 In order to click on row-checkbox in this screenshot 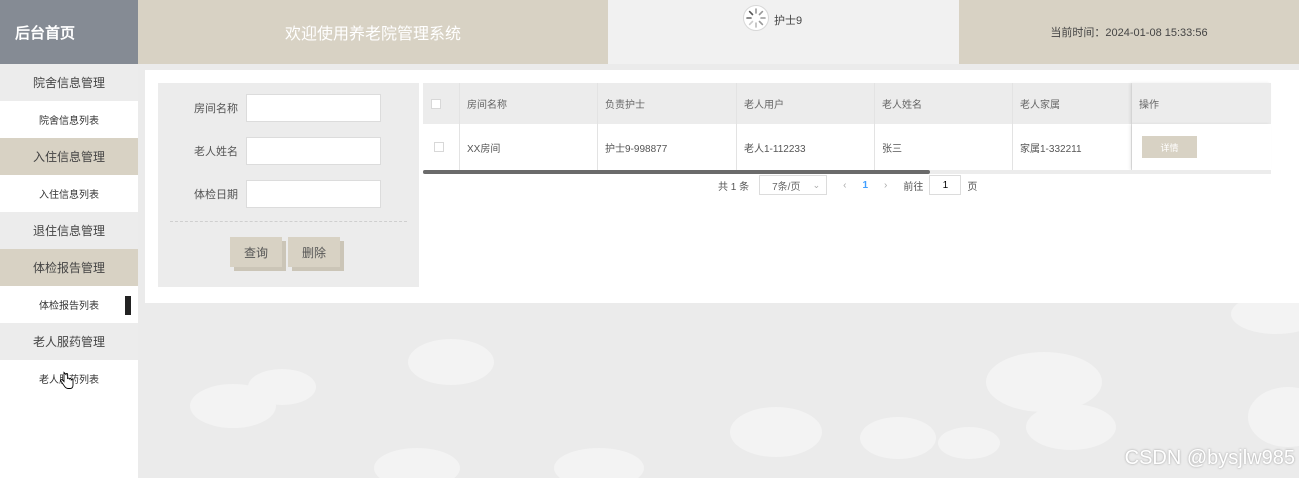, I will do `click(439, 147)`.